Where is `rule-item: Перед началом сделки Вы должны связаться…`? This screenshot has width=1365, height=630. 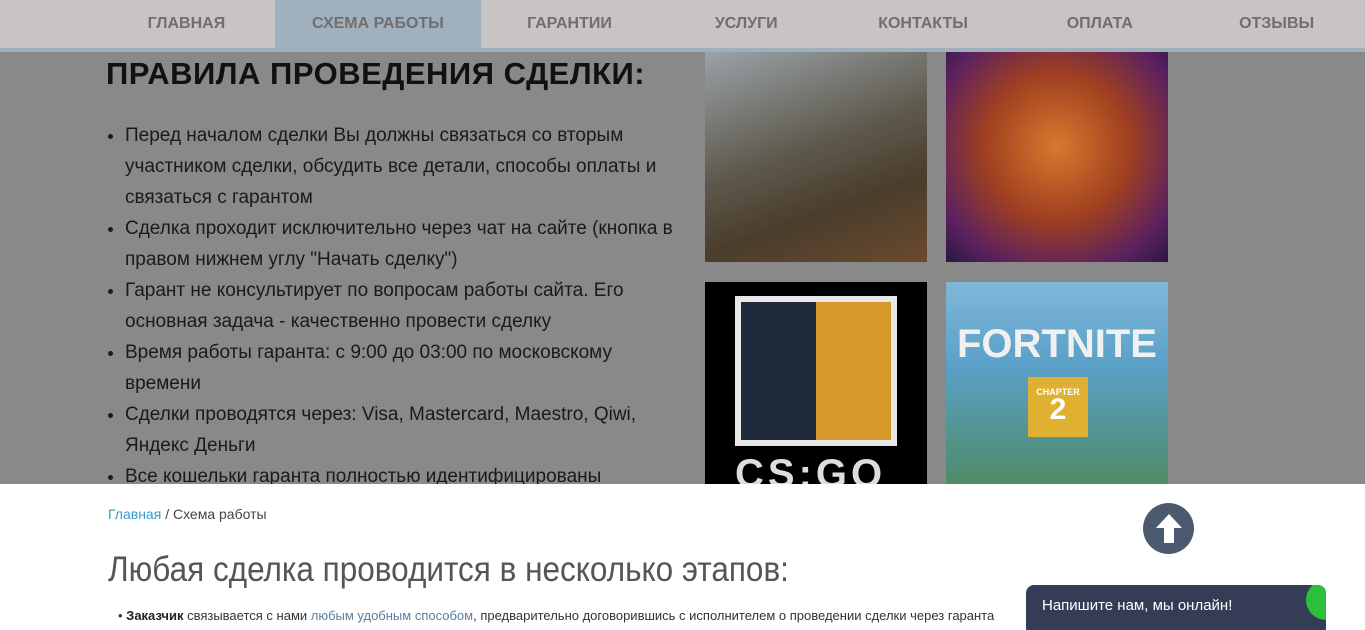
rule-item: Перед началом сделки Вы должны связаться… is located at coordinates (405, 166).